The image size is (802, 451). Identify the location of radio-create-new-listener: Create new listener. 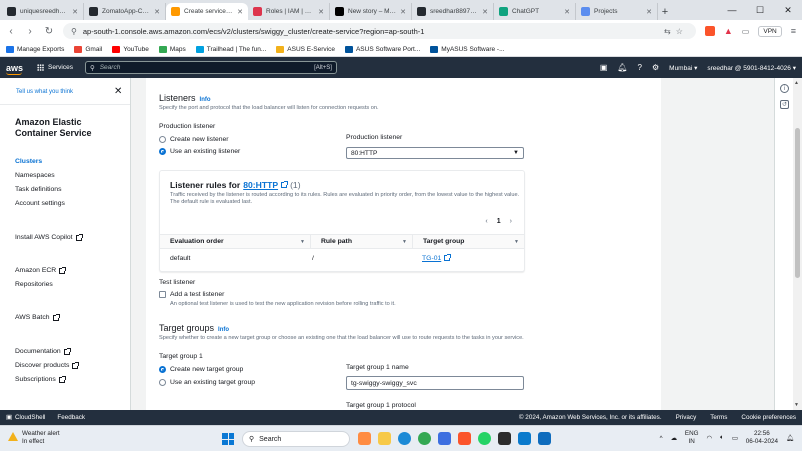
(194, 139).